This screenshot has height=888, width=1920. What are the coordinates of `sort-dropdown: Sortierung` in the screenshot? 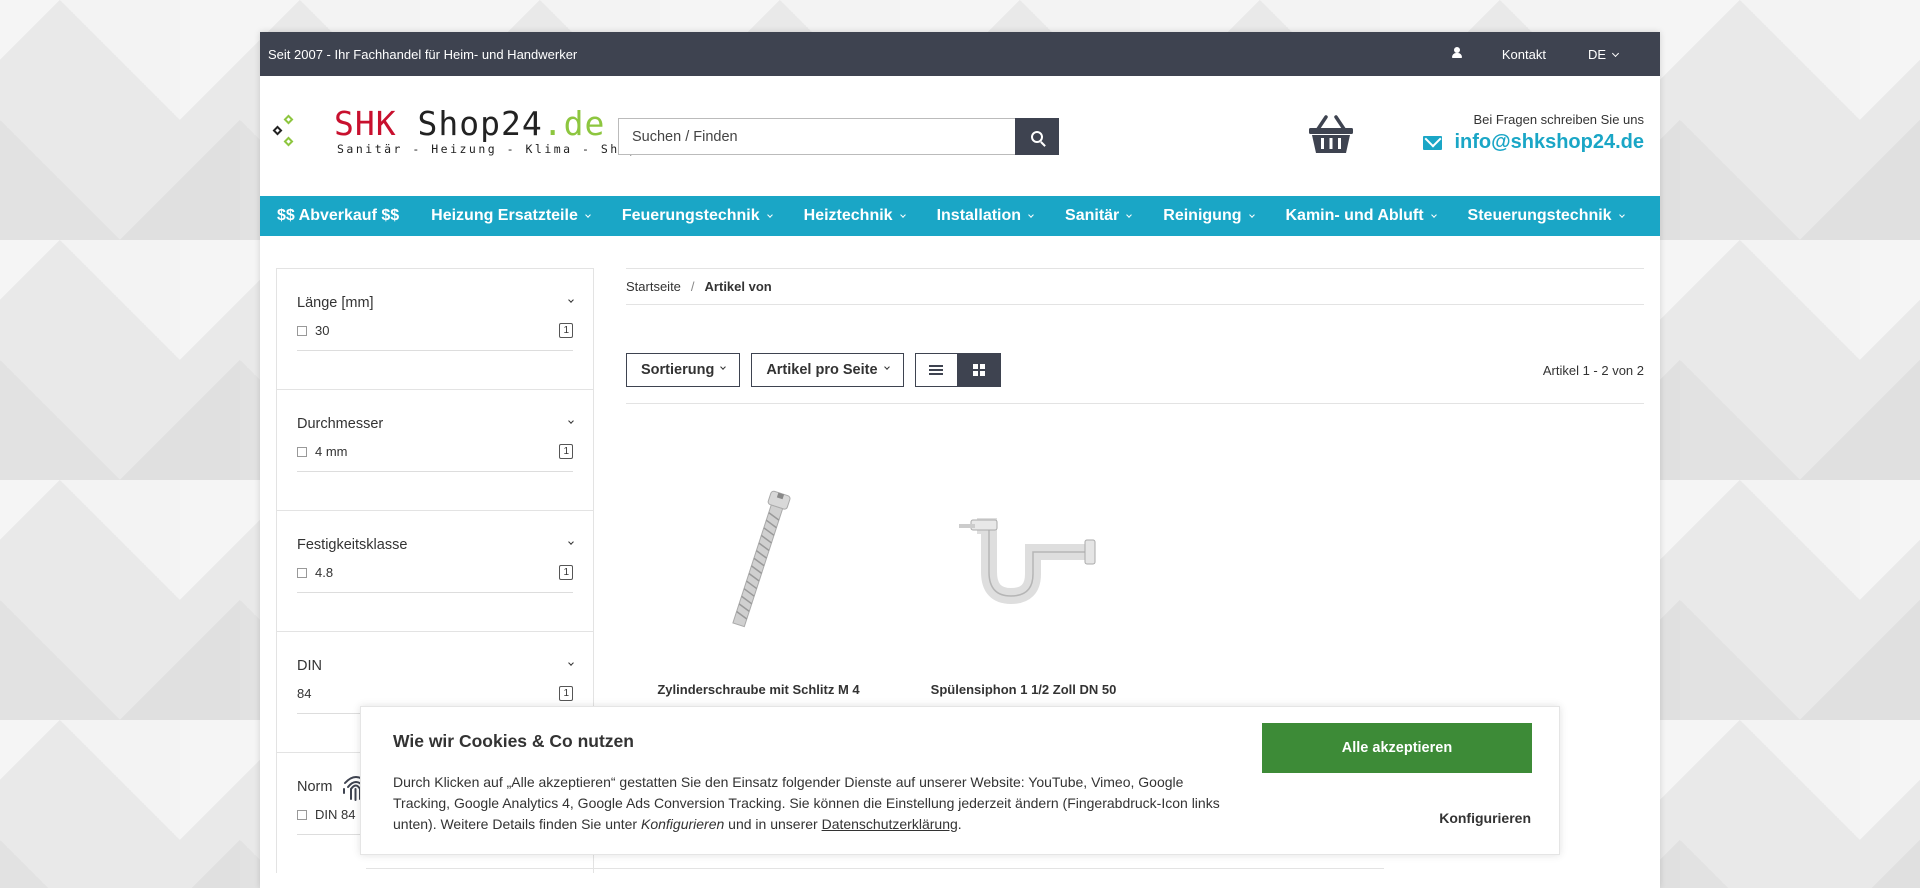 It's located at (683, 370).